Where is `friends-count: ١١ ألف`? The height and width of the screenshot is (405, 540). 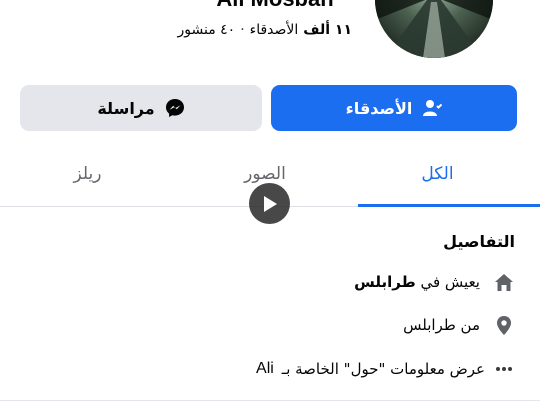
friends-count: ١١ ألف is located at coordinates (327, 30).